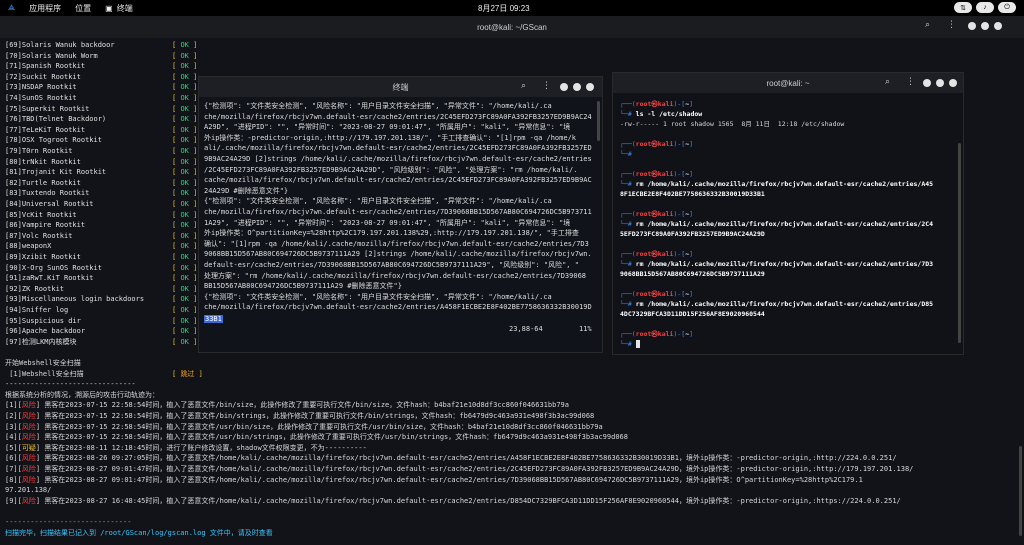 This screenshot has height=545, width=1024. Describe the element at coordinates (43, 76) in the screenshot. I see `rootkit-name: [72]Suckit Rootkit` at that location.